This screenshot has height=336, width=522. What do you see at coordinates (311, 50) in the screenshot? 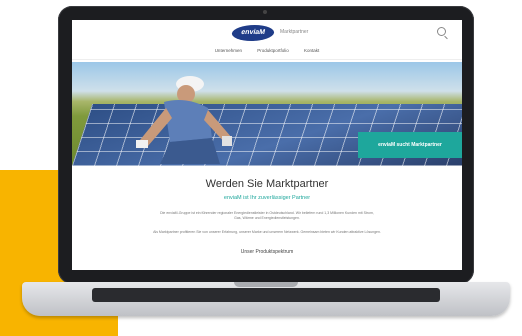
I see `nav-item-kontakt: Kontakt` at bounding box center [311, 50].